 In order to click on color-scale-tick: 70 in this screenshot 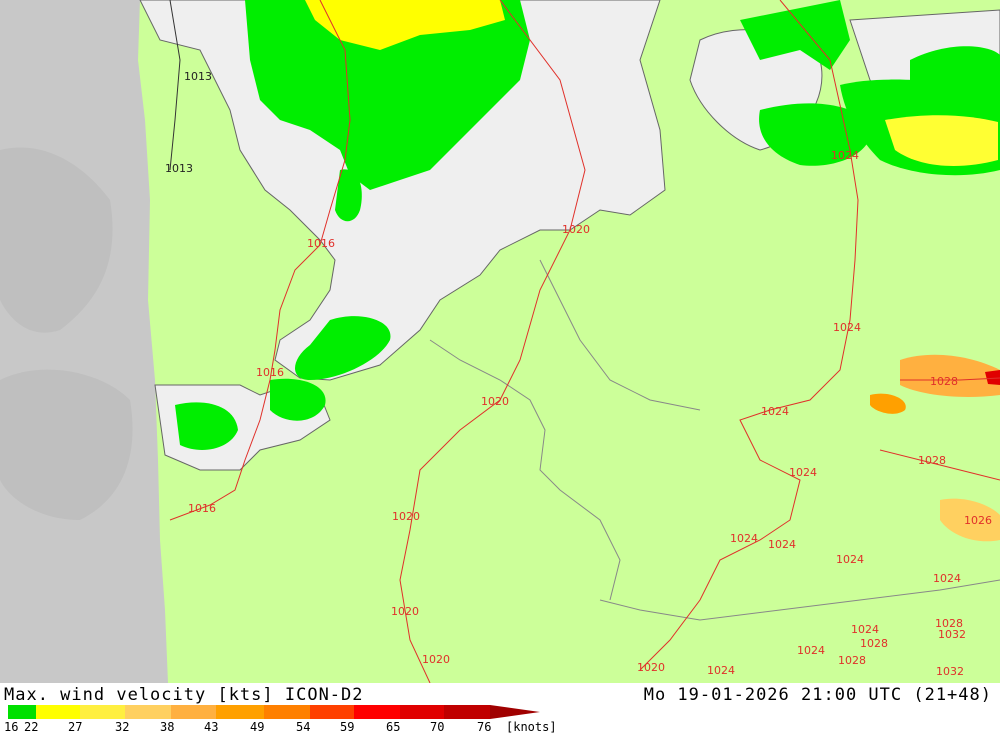, I will do `click(437, 726)`.